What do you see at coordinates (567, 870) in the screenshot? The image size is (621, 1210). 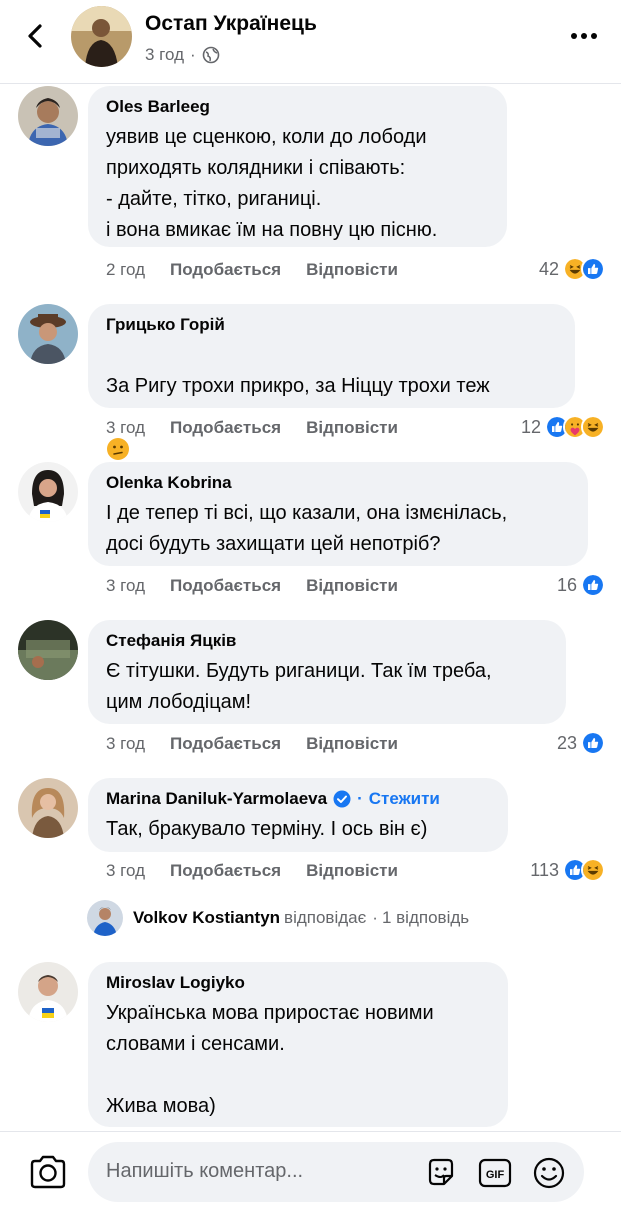 I see `reactions-summary: 113` at bounding box center [567, 870].